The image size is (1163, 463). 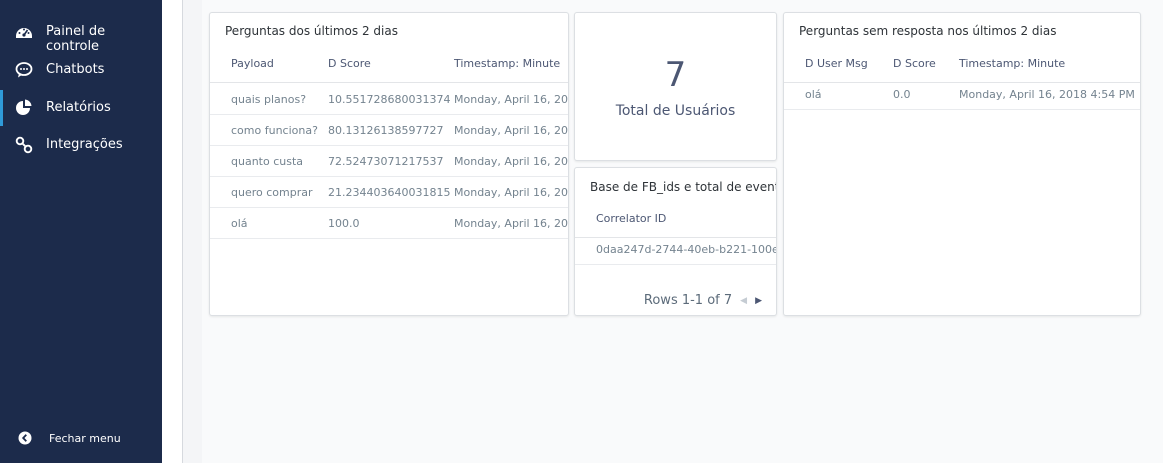 I want to click on table-row: olá 100.0 Monday, April 16, 2018, so click(x=389, y=223).